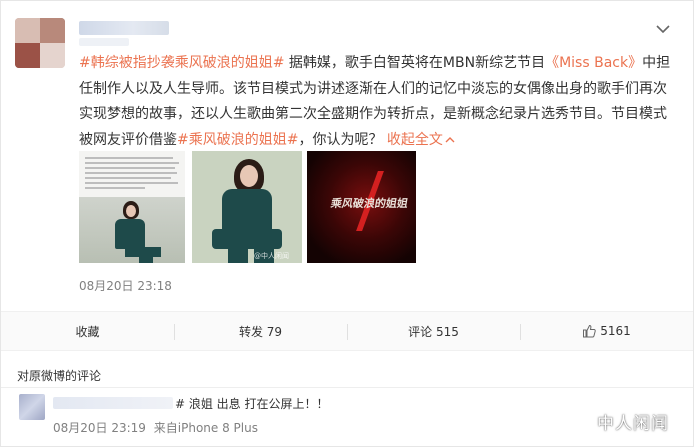 The height and width of the screenshot is (447, 694). What do you see at coordinates (247, 207) in the screenshot?
I see `post-image: @中人闲闻` at bounding box center [247, 207].